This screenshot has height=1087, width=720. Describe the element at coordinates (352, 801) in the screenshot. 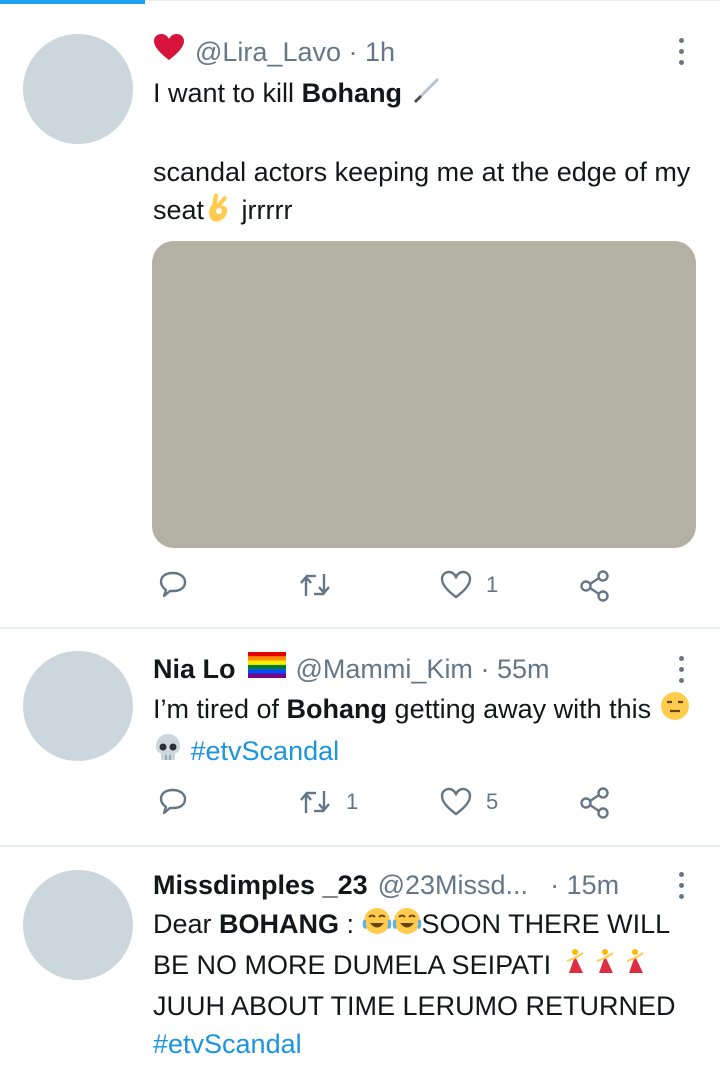

I see `retweet-count: 1` at that location.